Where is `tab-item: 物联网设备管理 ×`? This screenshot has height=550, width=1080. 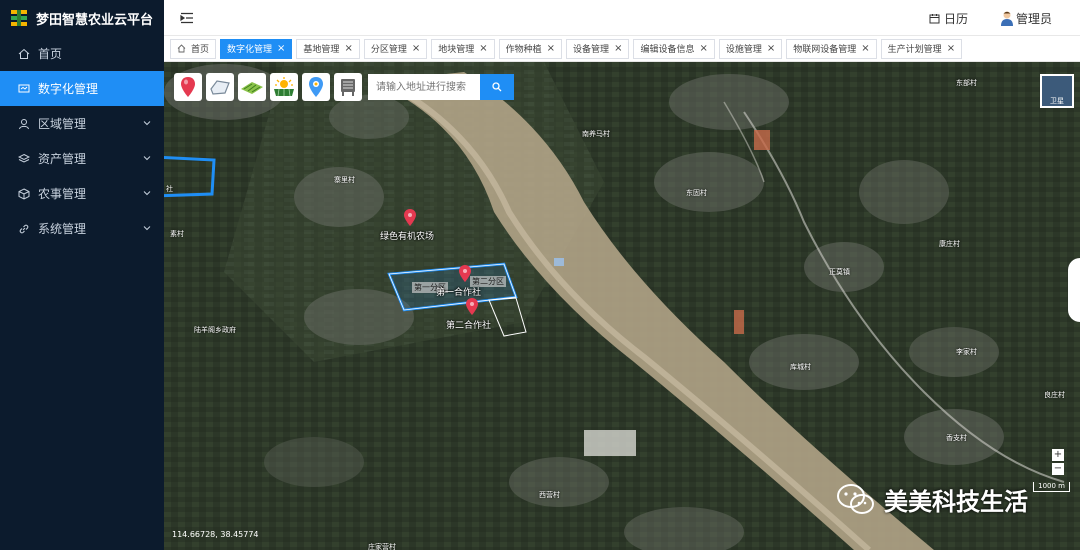
tab-item: 物联网设备管理 × is located at coordinates (831, 48).